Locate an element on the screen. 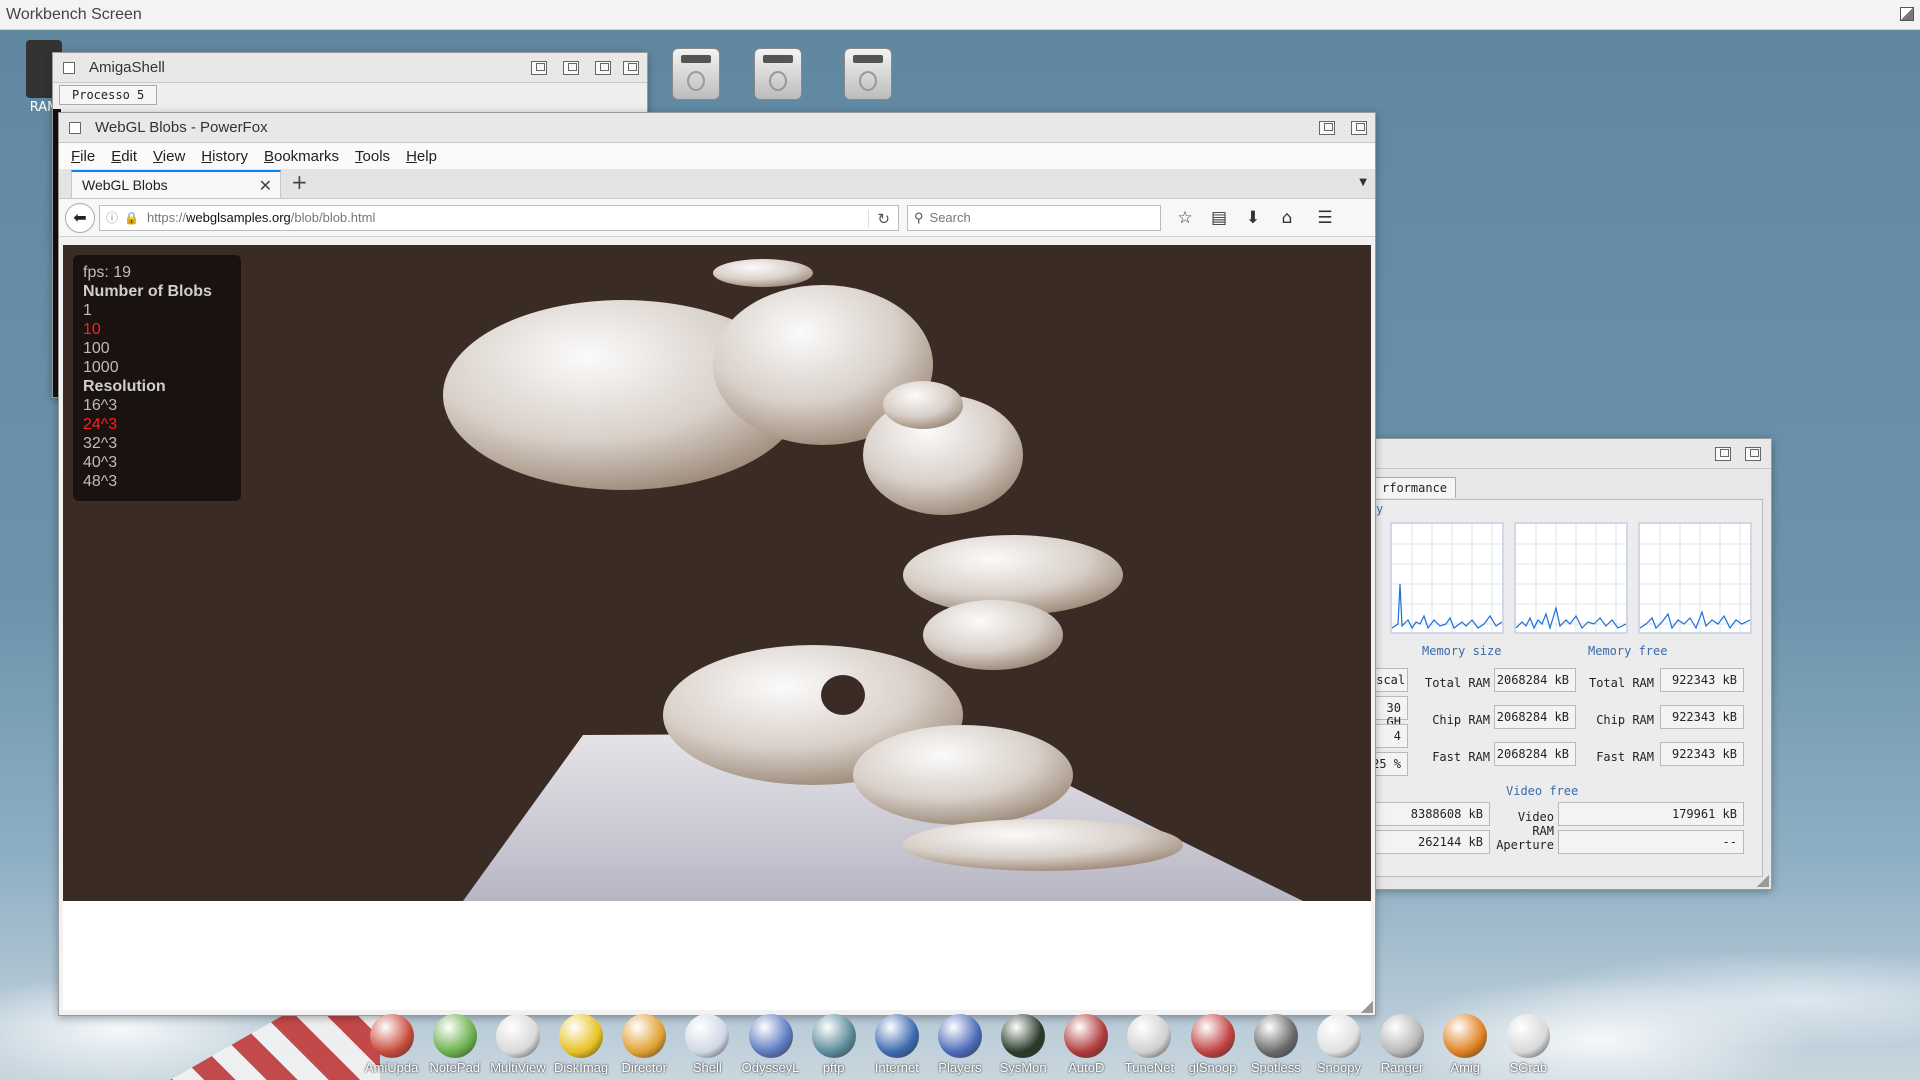  dock-item-internet: Internet is located at coordinates (896, 1046).